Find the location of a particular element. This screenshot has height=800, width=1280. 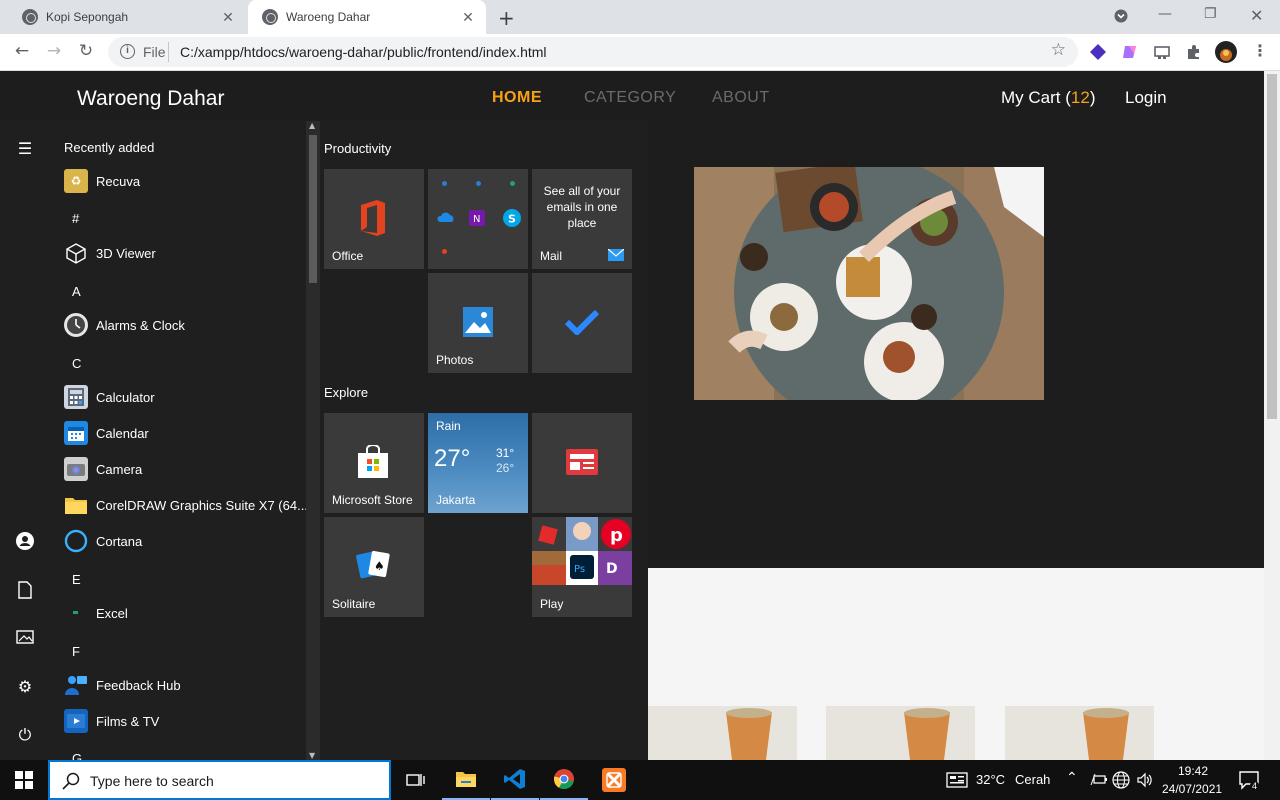

tile-play: p Ps D Play is located at coordinates (582, 567).